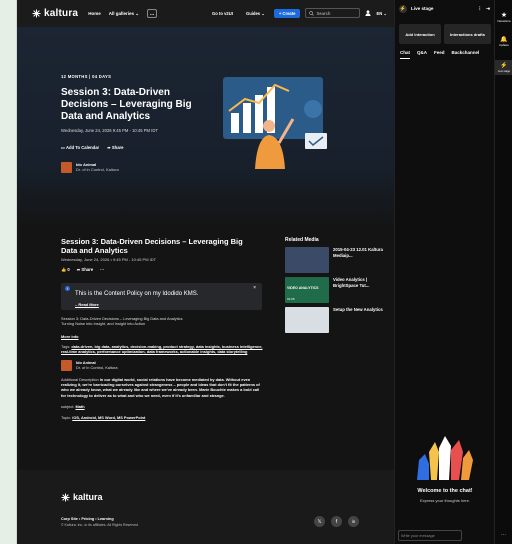 Image resolution: width=512 pixels, height=544 pixels. I want to click on info-icon: i, so click(67, 288).